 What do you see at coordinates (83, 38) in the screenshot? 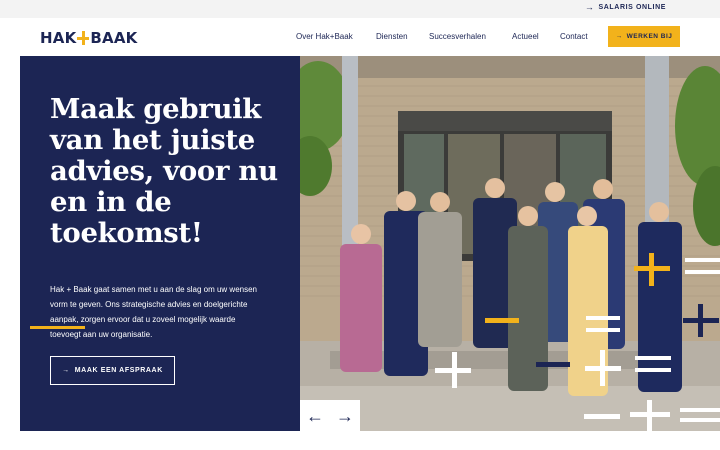
I see `logo-plus-icon` at bounding box center [83, 38].